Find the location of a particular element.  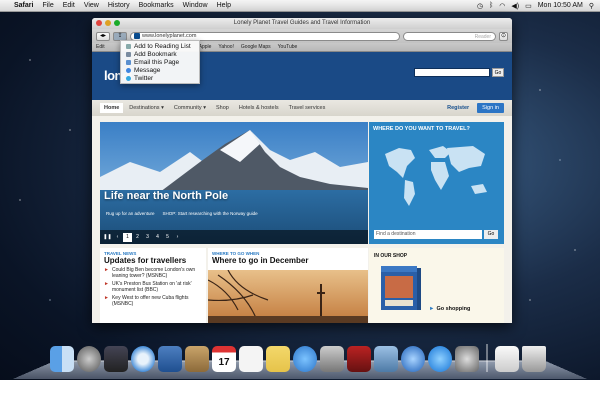

app-store-icon is located at coordinates (440, 359).